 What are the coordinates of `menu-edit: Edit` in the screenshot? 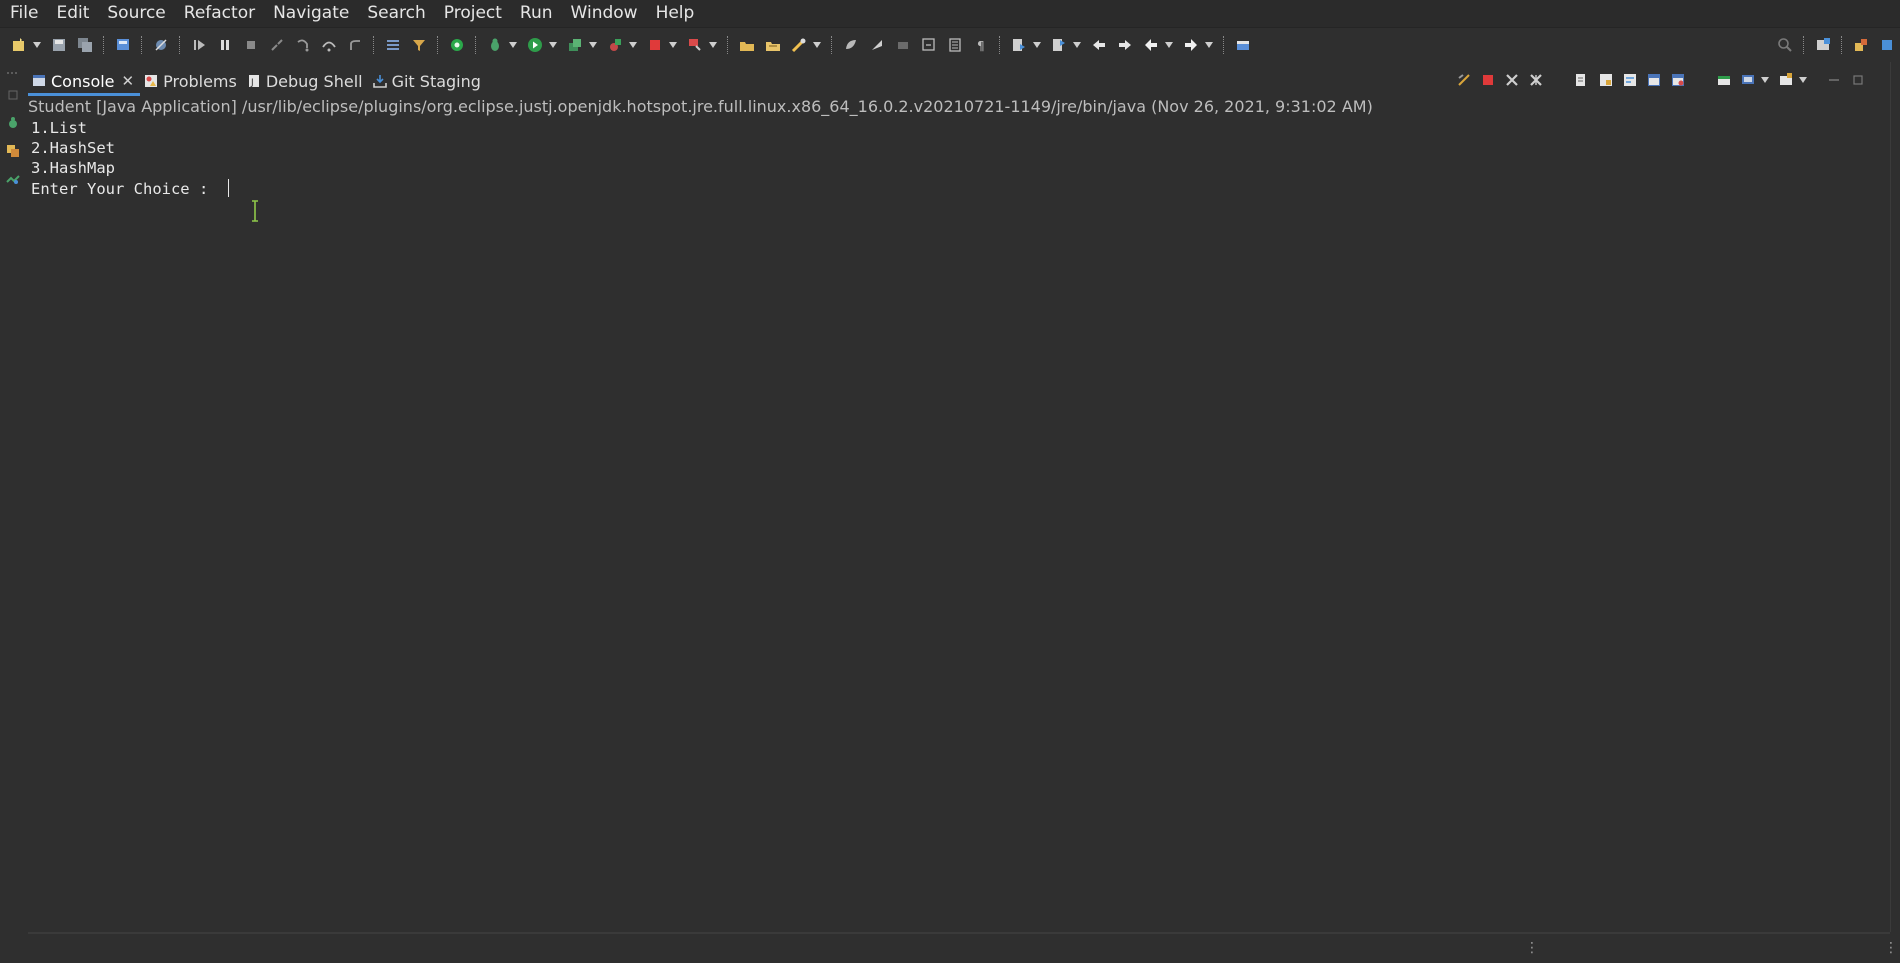 It's located at (73, 13).